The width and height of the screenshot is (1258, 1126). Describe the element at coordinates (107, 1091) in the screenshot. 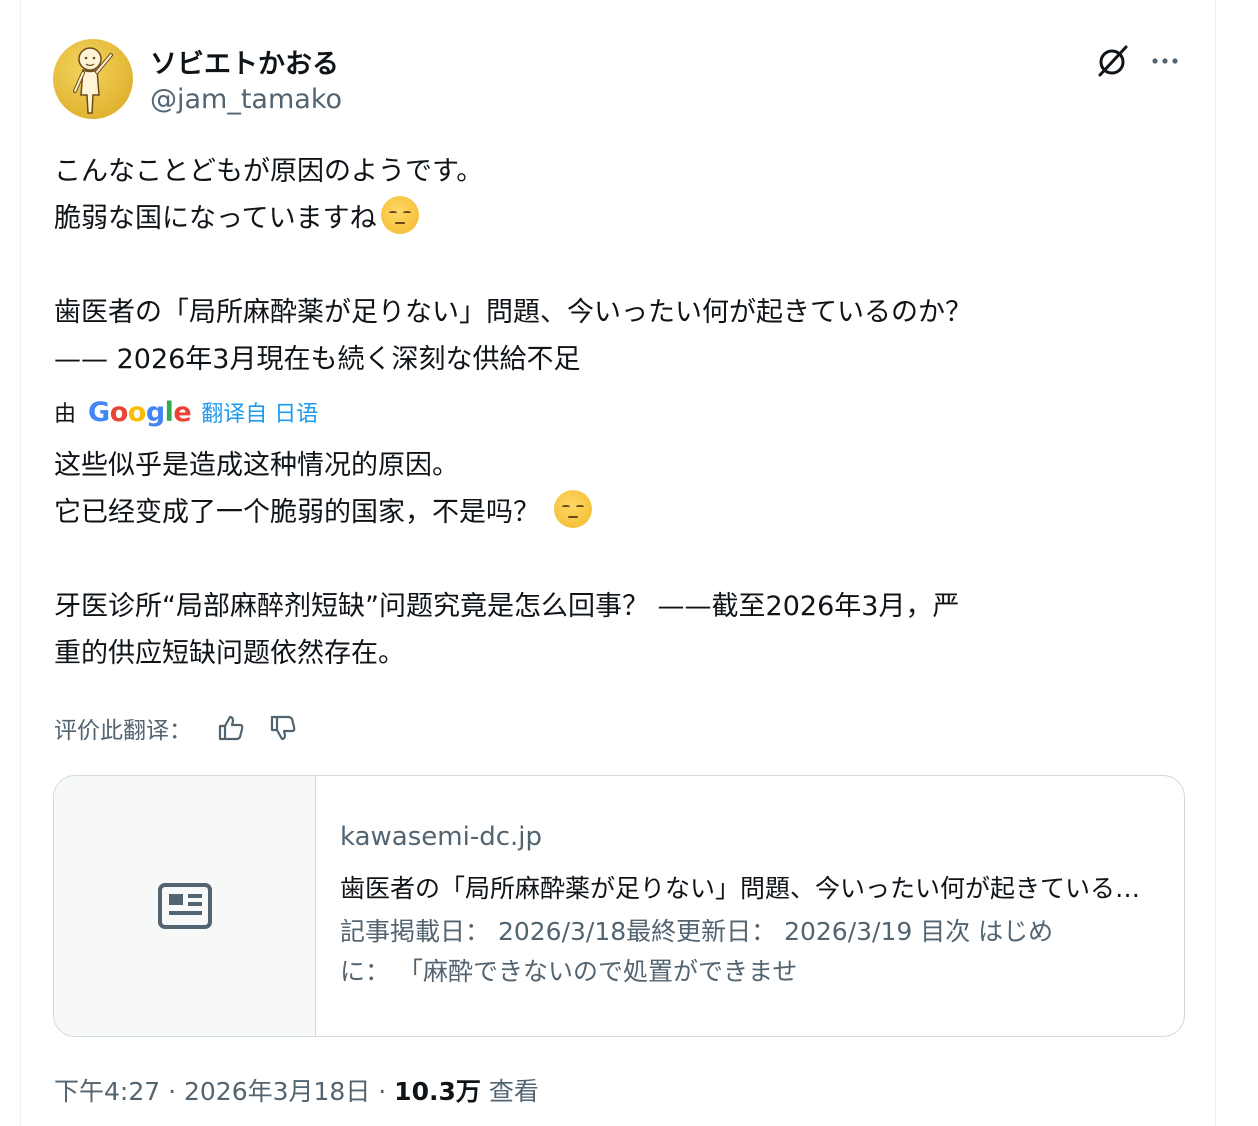

I see `tweet-time: 下午4:27` at that location.